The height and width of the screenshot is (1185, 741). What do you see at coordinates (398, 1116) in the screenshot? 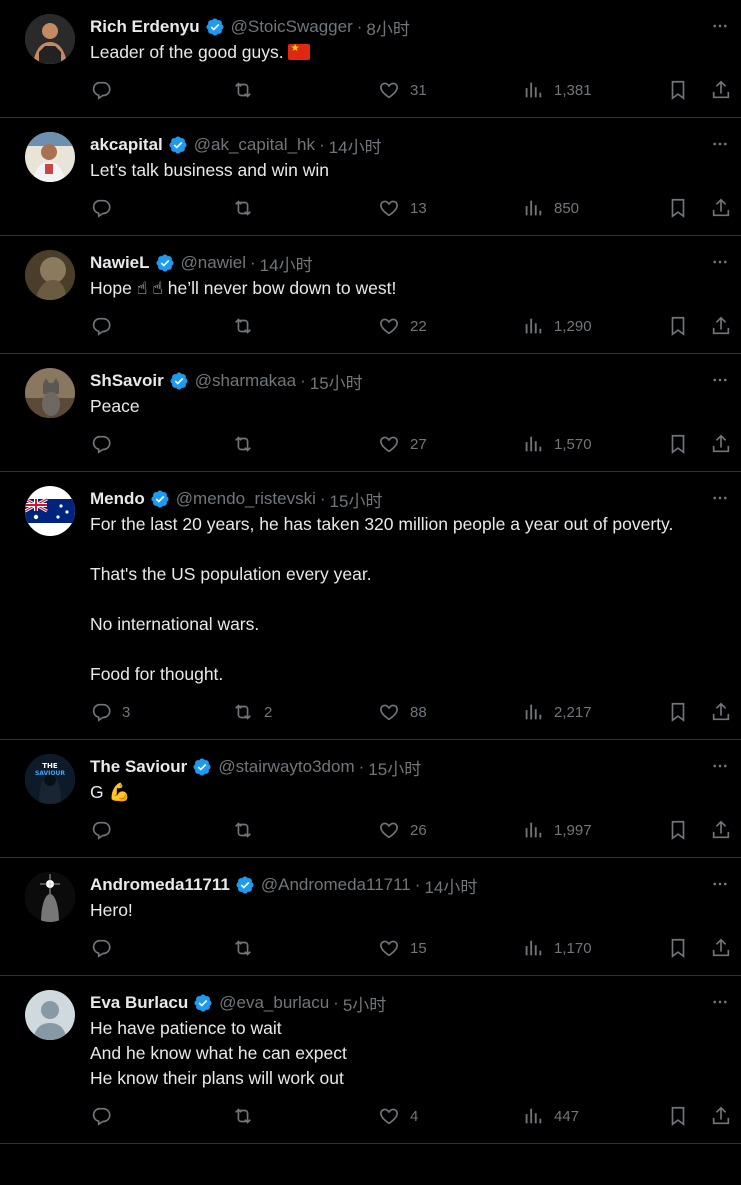
I see `like-button: 4` at bounding box center [398, 1116].